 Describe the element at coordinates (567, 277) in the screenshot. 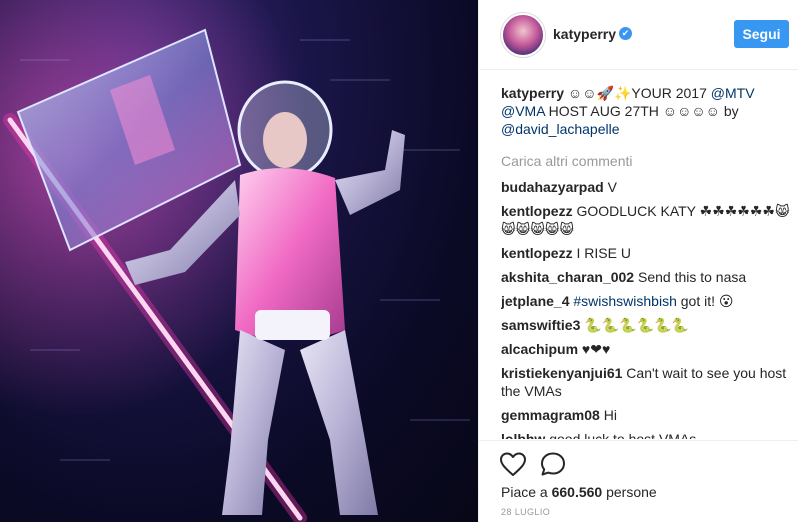

I see `comment-username: akshita_charan_002` at that location.